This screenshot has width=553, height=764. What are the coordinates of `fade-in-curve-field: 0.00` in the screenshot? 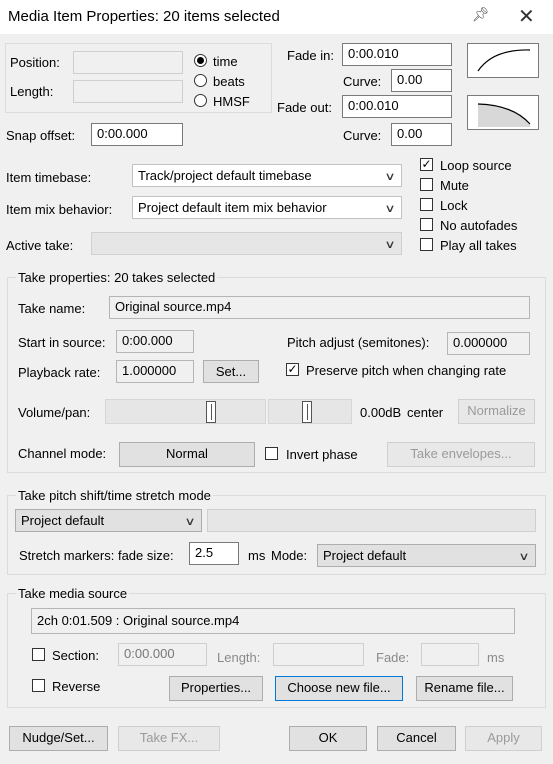 It's located at (421, 80).